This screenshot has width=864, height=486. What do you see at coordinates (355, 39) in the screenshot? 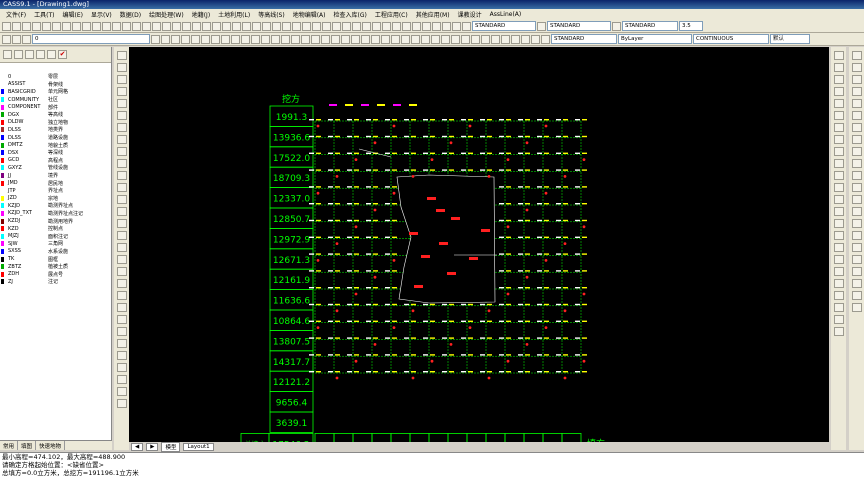
I see `zoom-all-icon` at bounding box center [355, 39].